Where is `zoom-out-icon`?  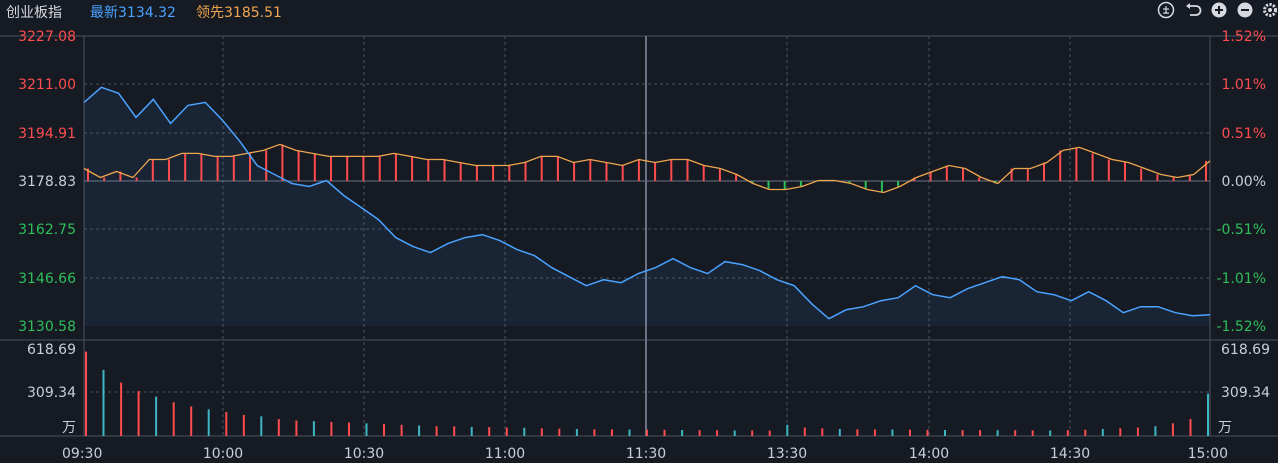 zoom-out-icon is located at coordinates (1245, 10).